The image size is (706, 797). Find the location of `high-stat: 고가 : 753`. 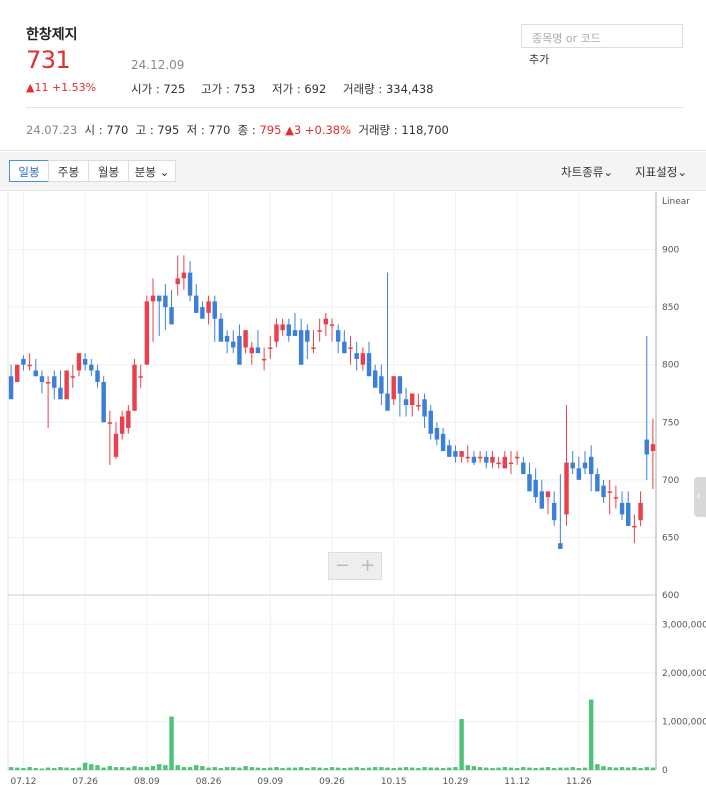

high-stat: 고가 : 753 is located at coordinates (228, 89).